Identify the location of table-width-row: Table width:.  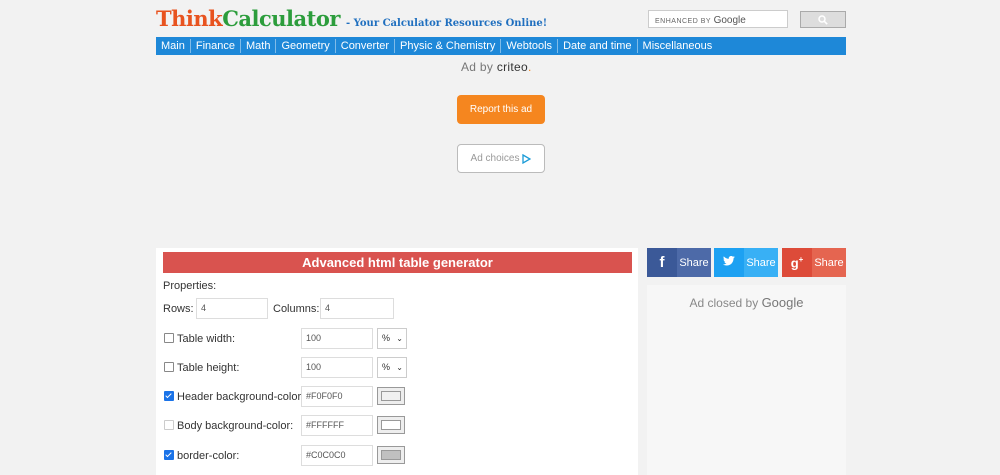
(199, 339).